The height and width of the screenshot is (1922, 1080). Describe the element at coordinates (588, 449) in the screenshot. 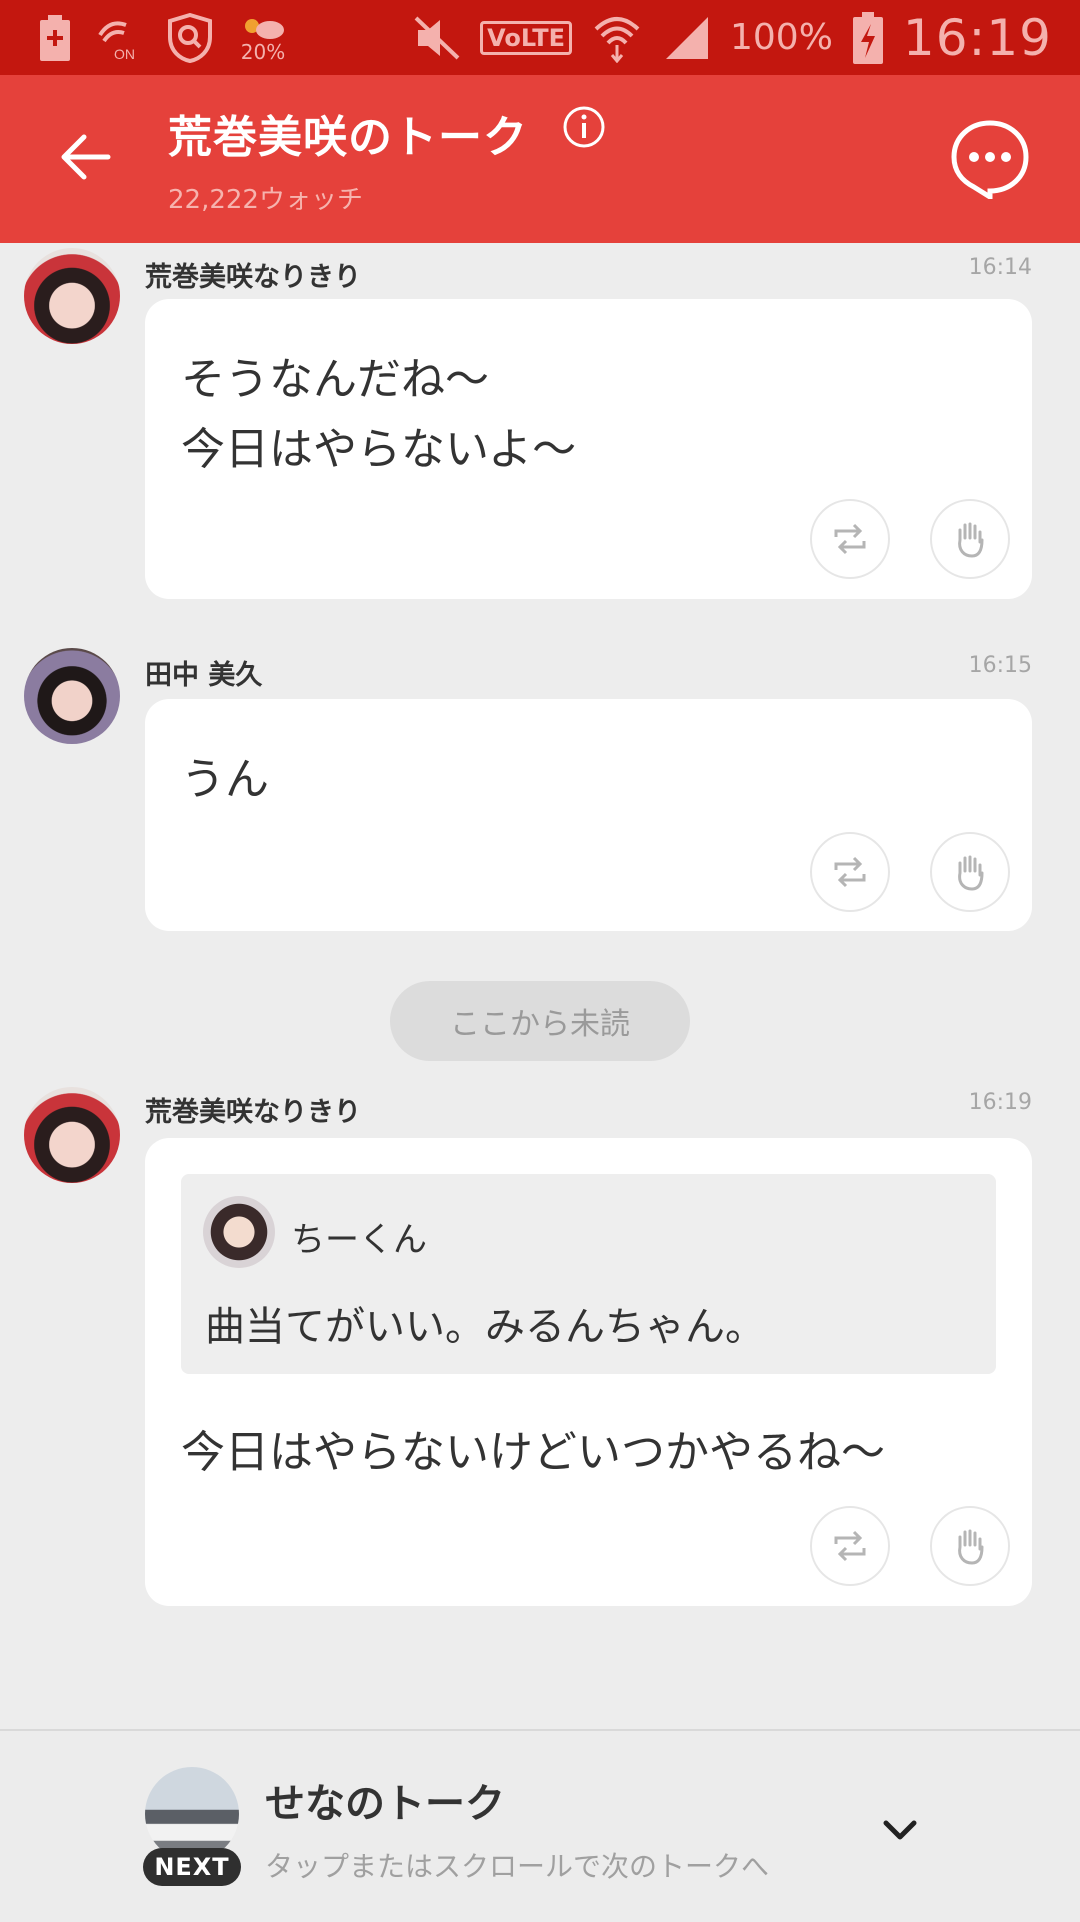

I see `message-bubble: そうなんだね〜 今日はやらないよ〜` at that location.